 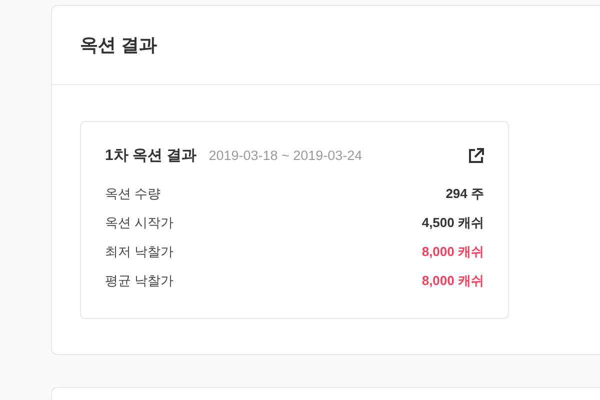 What do you see at coordinates (151, 155) in the screenshot?
I see `card-title: 1차 옥션 결과` at bounding box center [151, 155].